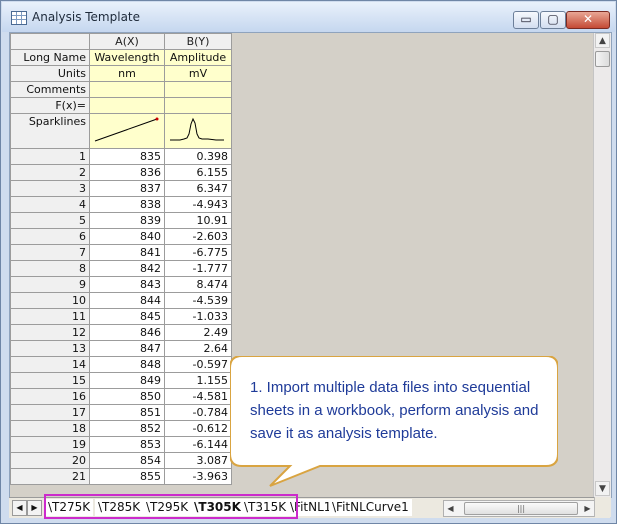  What do you see at coordinates (198, 380) in the screenshot?
I see `cell-b: 1.155` at bounding box center [198, 380].